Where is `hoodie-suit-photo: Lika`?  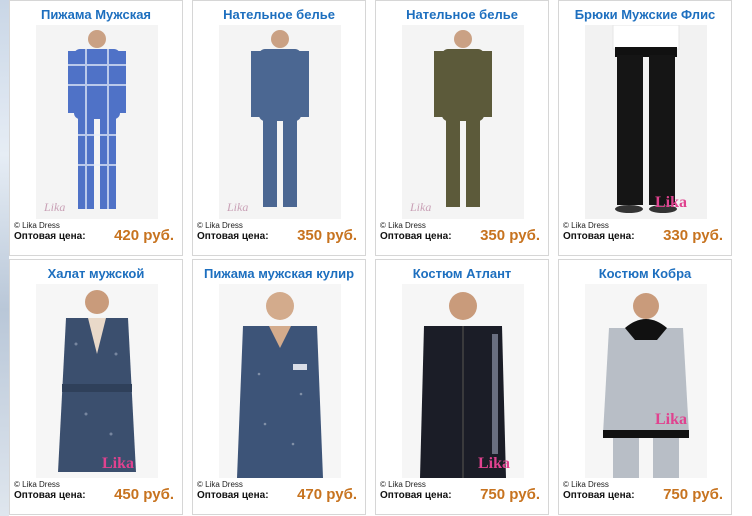
hoodie-suit-photo: Lika is located at coordinates (646, 381).